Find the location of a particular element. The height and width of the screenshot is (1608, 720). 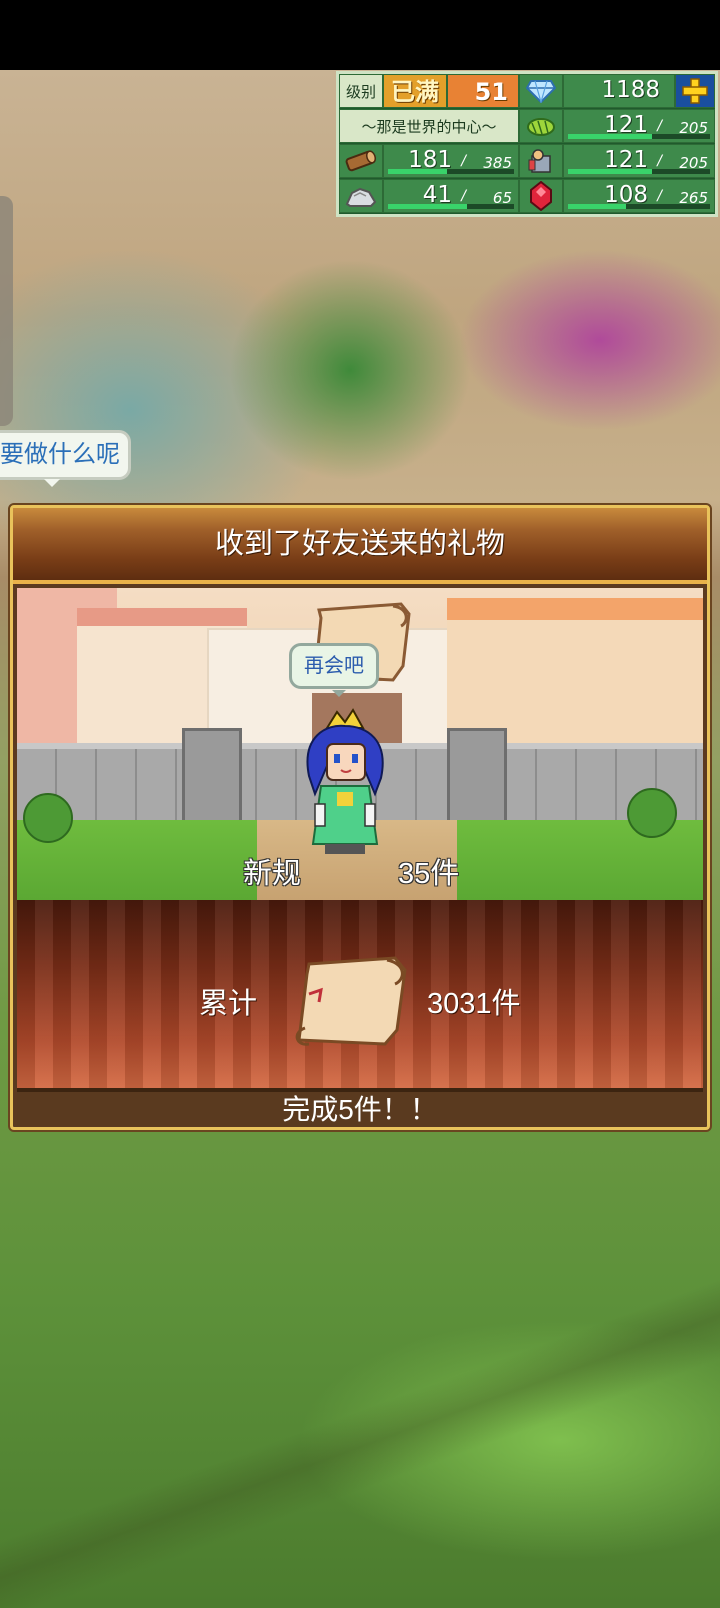

dialog-title: 收到了好友送来的礼物 is located at coordinates (360, 546).